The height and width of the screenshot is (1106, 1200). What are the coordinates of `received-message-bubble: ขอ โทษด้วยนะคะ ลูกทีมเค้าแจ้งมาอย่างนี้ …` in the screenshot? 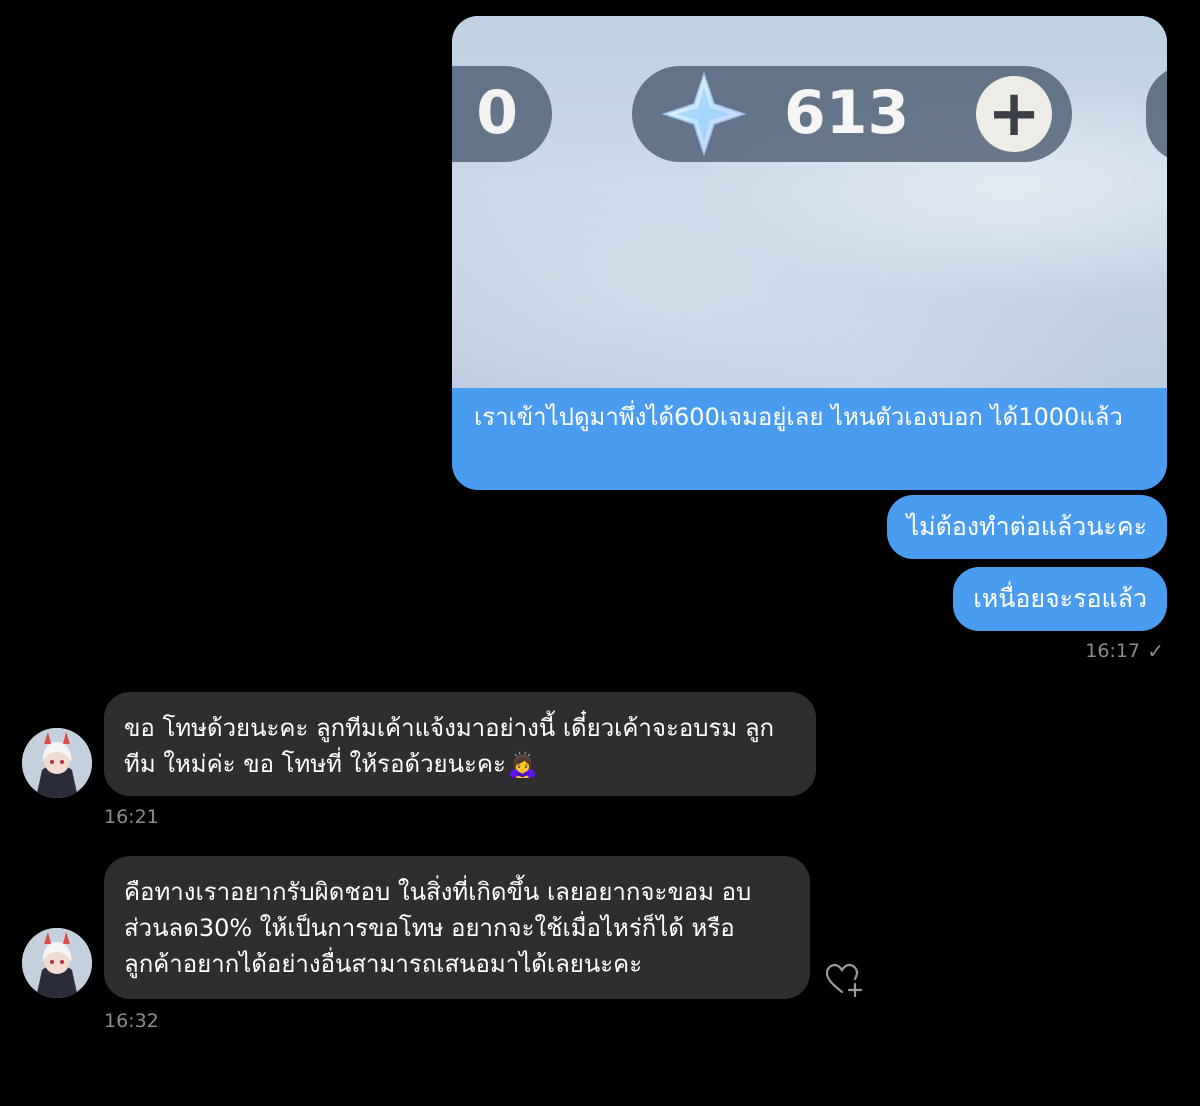 It's located at (460, 744).